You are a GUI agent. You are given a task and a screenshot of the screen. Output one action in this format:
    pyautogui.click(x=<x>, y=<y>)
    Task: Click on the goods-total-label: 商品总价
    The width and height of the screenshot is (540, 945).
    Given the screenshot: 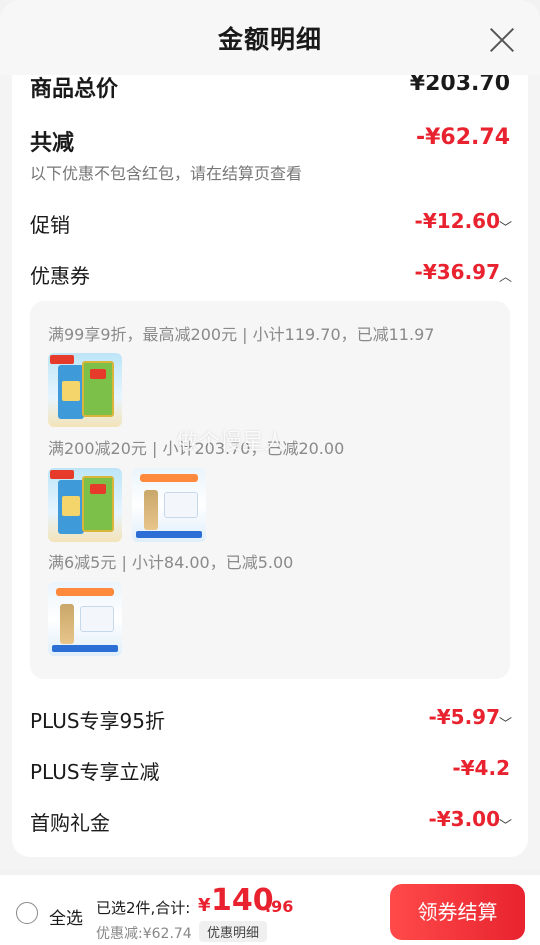 What is the action you would take?
    pyautogui.click(x=74, y=89)
    